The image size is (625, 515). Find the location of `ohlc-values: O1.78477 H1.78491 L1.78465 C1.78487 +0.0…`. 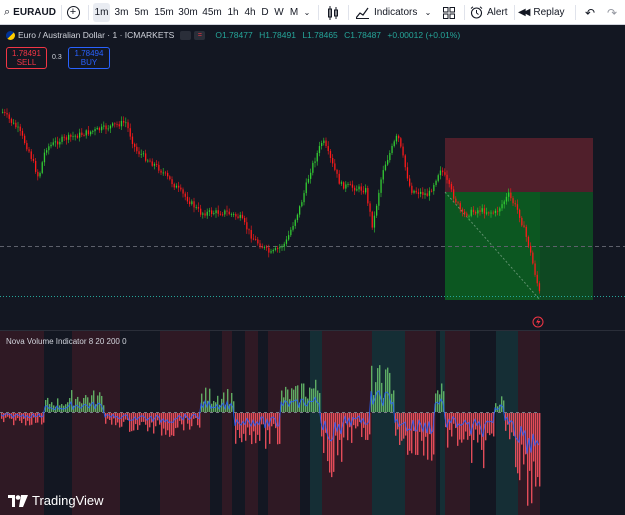

ohlc-values: O1.78477 H1.78491 L1.78465 C1.78487 +0.0… is located at coordinates (339, 35).